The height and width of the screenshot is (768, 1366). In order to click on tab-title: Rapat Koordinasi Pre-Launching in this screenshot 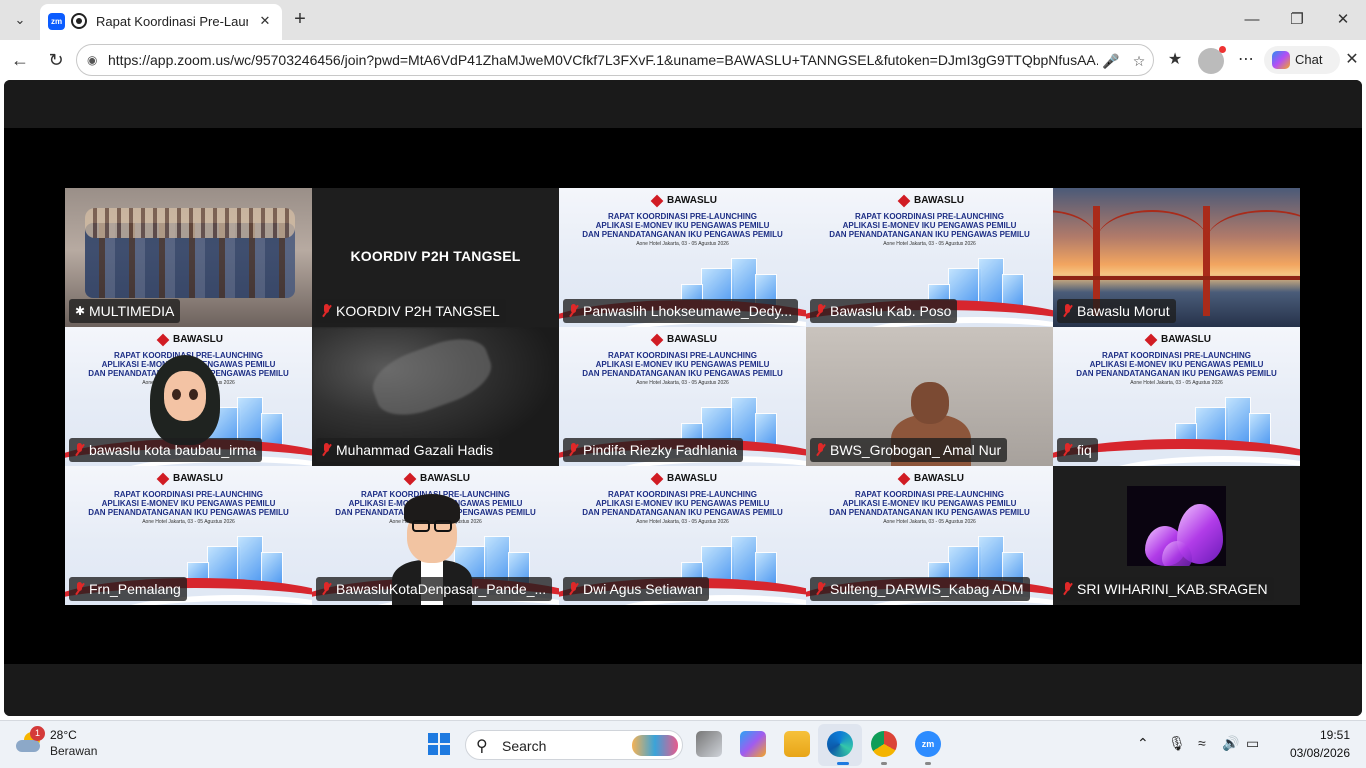, I will do `click(172, 21)`.